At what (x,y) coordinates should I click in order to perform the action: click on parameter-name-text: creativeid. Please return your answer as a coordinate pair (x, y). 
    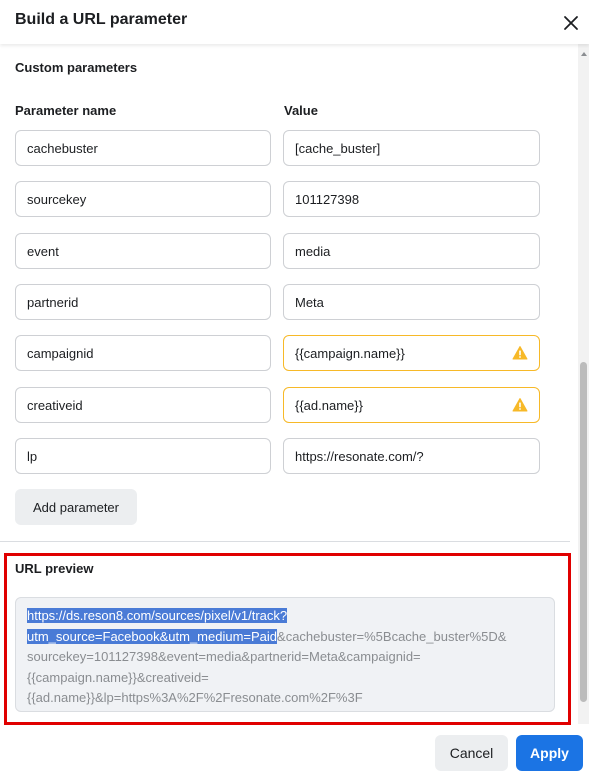
    Looking at the image, I should click on (55, 405).